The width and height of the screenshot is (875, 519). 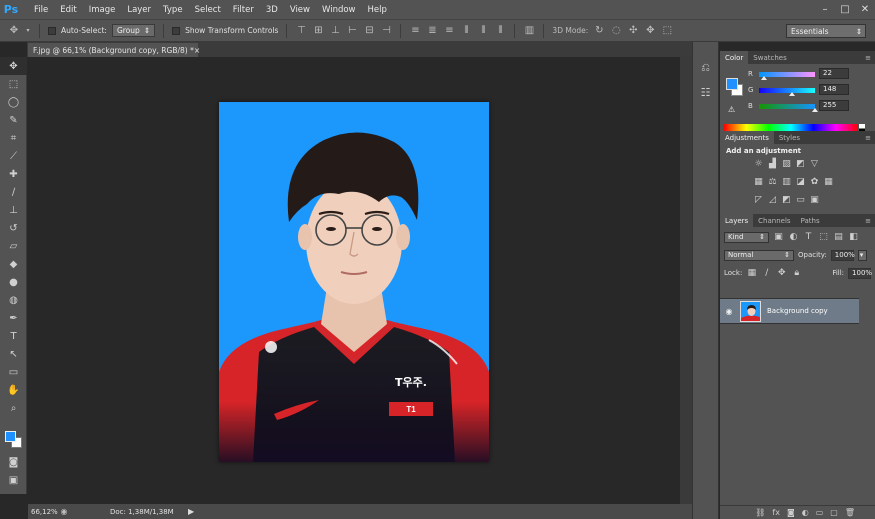 What do you see at coordinates (483, 31) in the screenshot?
I see `distribute-hcenter-icon: ⦀` at bounding box center [483, 31].